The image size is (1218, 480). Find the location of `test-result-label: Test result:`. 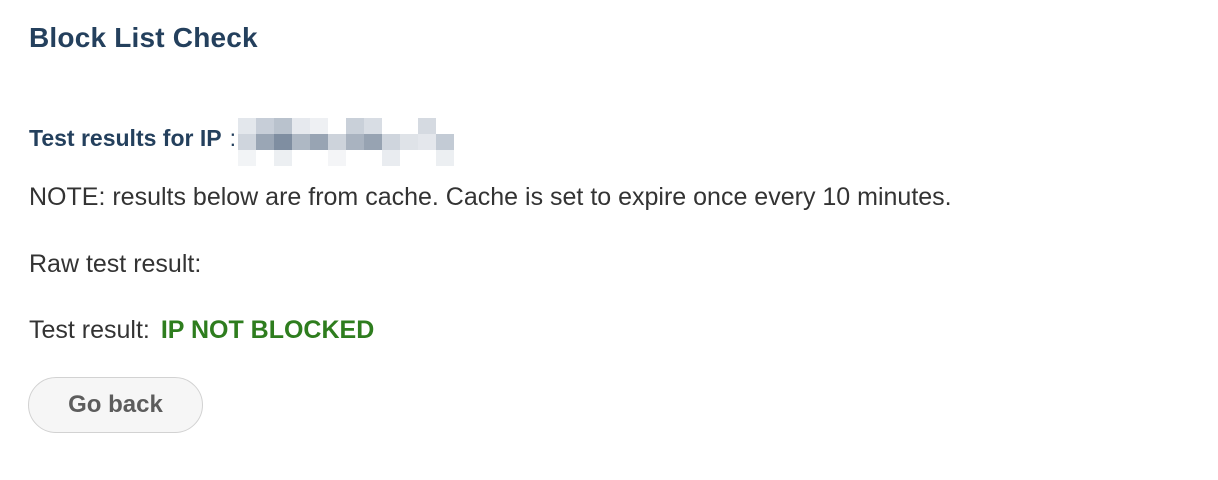

test-result-label: Test result: is located at coordinates (89, 330).